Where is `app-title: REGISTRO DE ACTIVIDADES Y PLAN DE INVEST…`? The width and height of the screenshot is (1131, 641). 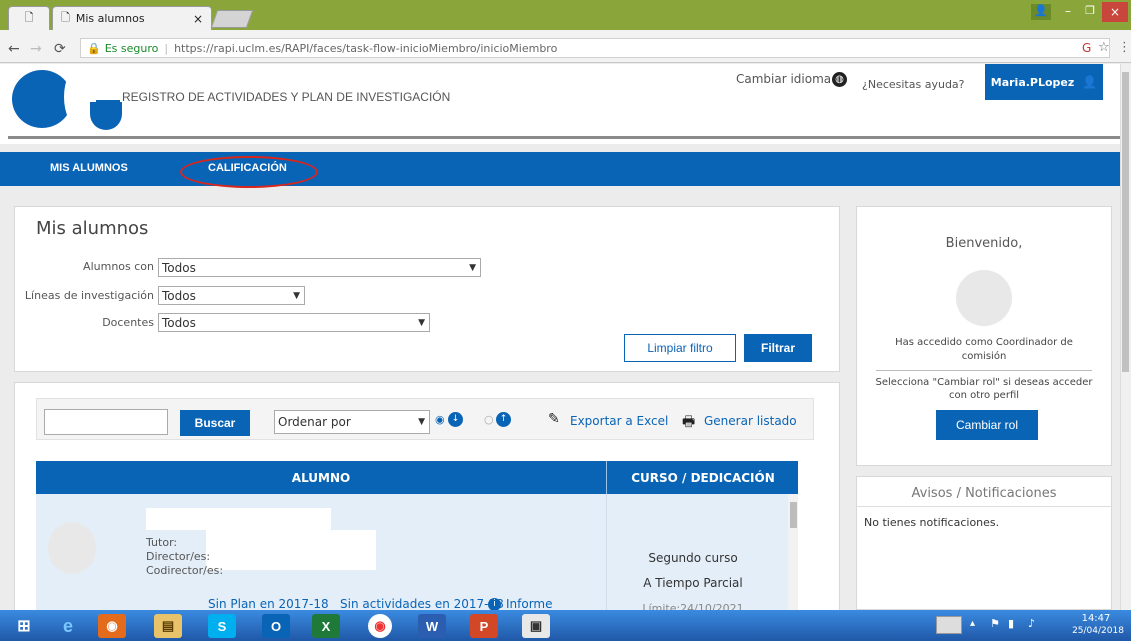 app-title: REGISTRO DE ACTIVIDADES Y PLAN DE INVEST… is located at coordinates (286, 97).